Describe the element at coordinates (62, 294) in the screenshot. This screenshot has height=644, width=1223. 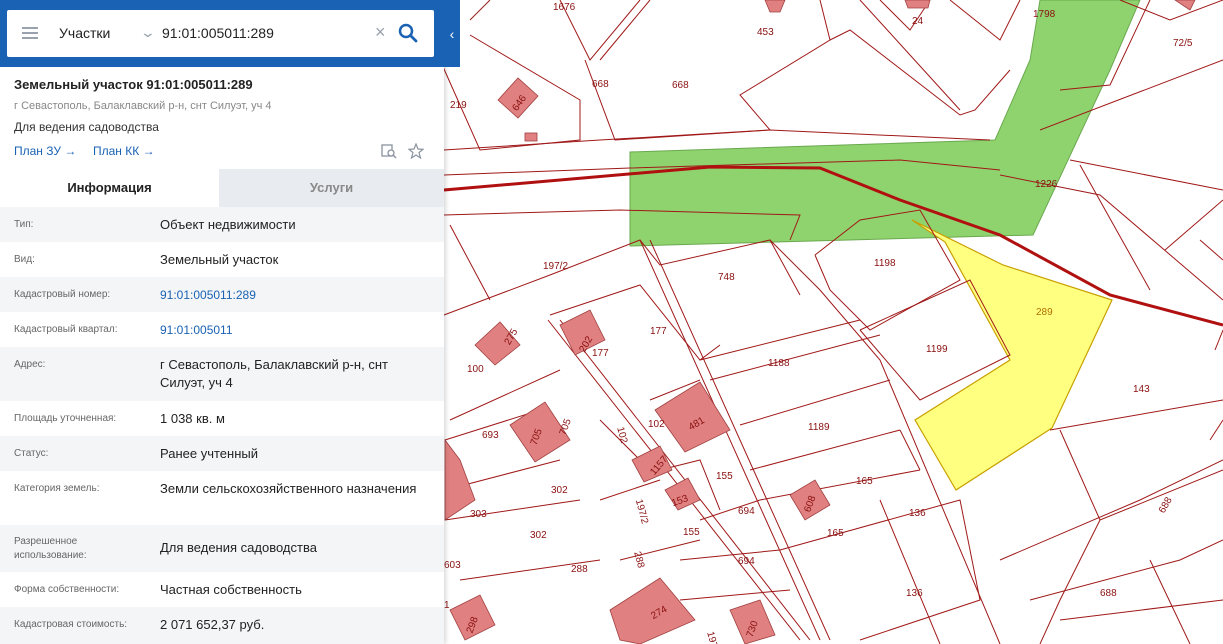
I see `row-label: Кадастровый номер:` at that location.